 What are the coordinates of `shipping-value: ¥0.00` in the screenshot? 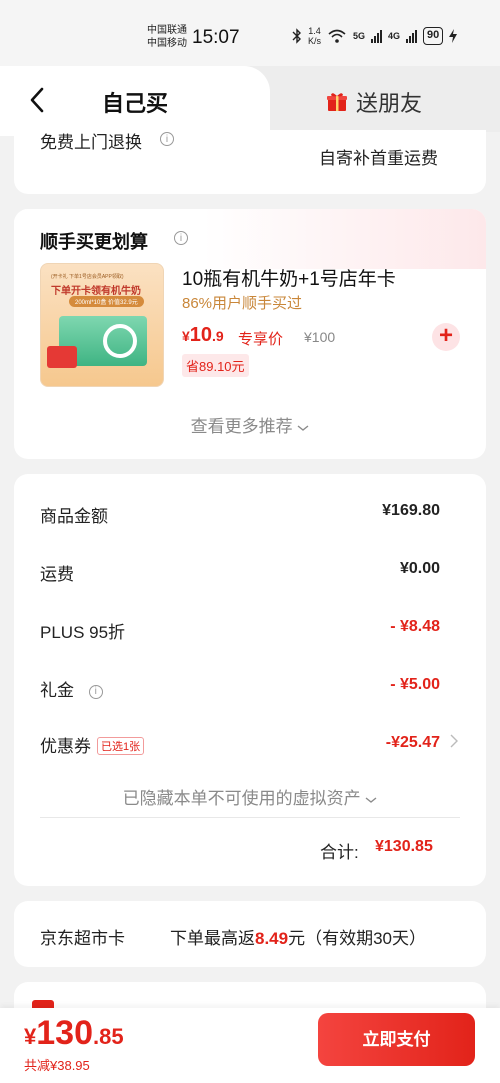 It's located at (419, 568).